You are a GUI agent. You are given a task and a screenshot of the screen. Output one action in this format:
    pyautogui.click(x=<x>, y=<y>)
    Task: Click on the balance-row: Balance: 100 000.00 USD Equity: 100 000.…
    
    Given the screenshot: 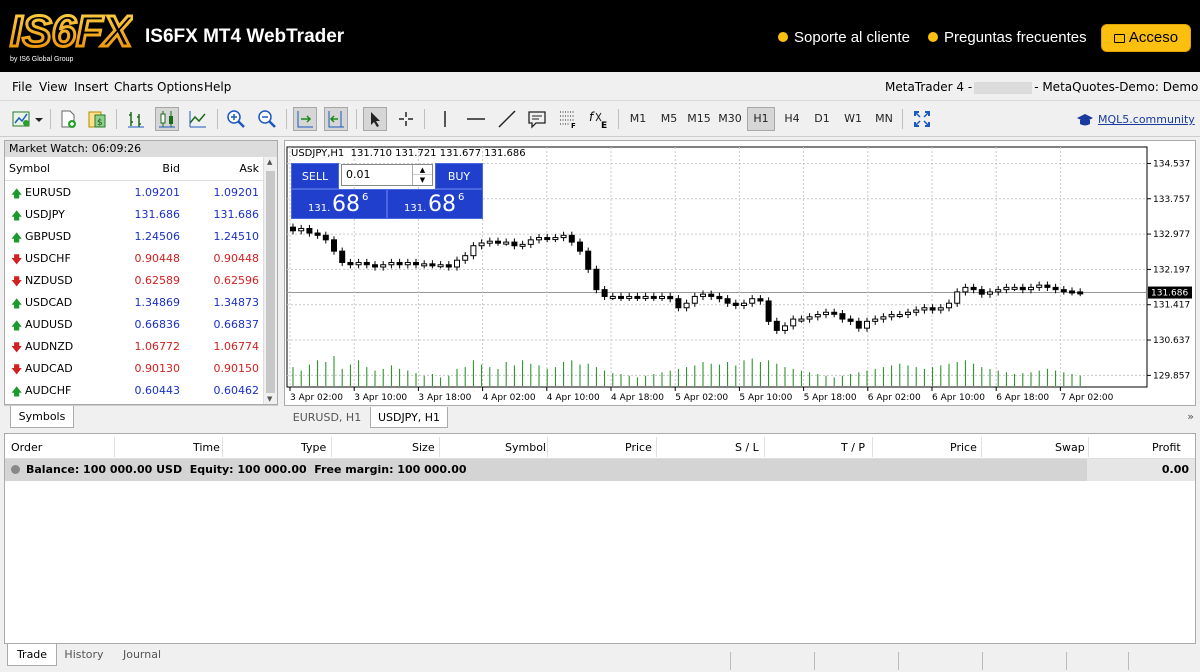 What is the action you would take?
    pyautogui.click(x=600, y=470)
    